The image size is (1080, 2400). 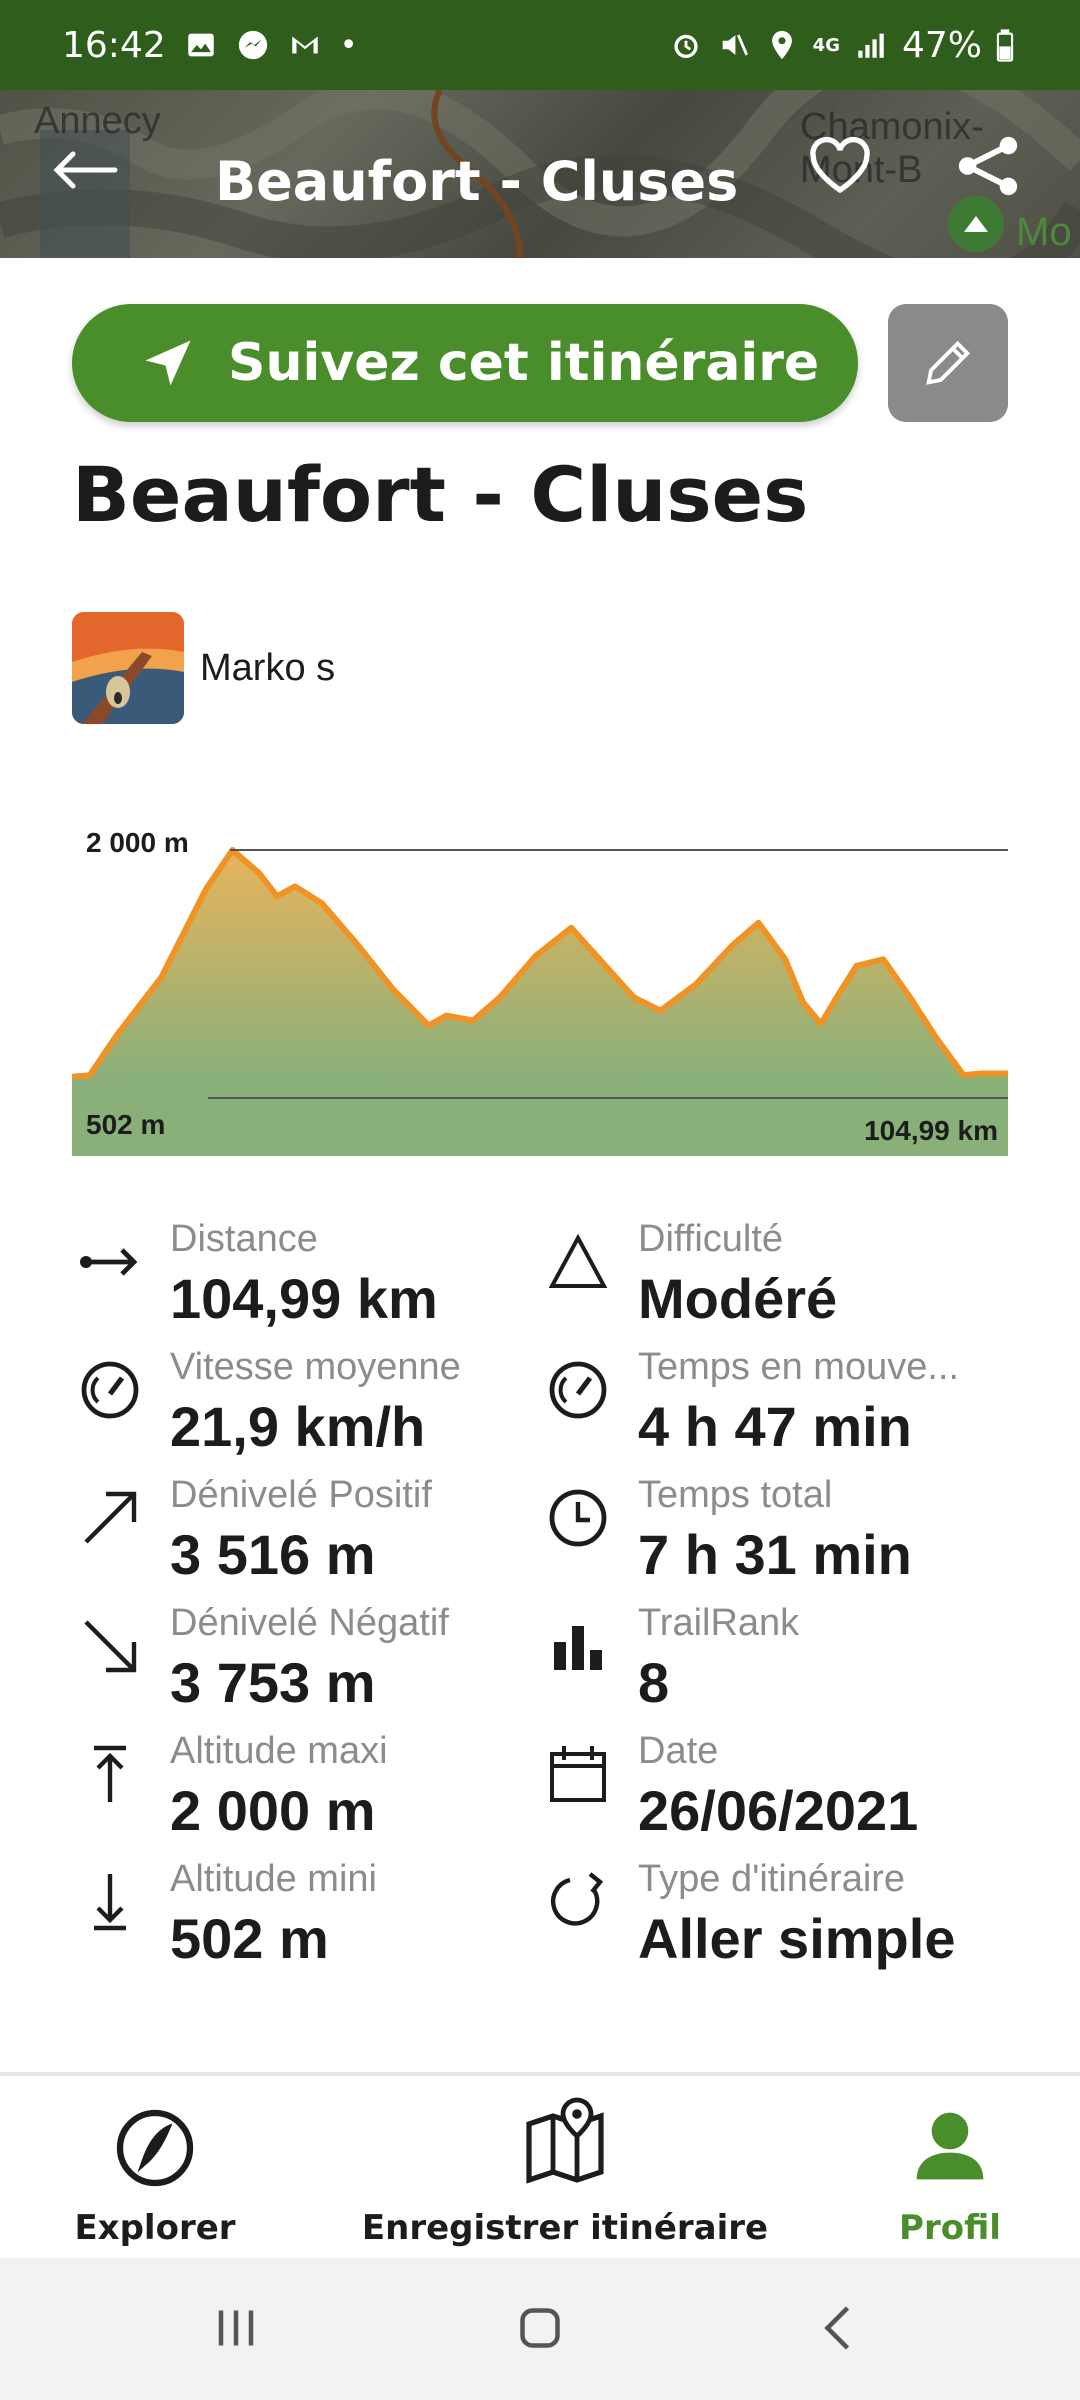 I want to click on route-title: Beaufort - Cluses, so click(x=440, y=494).